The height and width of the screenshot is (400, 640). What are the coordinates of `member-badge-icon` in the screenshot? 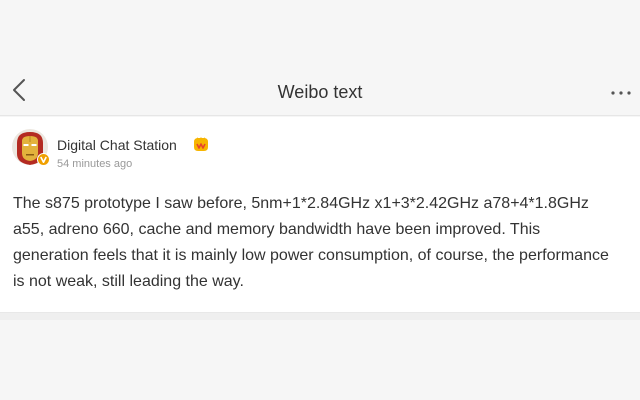 It's located at (201, 144).